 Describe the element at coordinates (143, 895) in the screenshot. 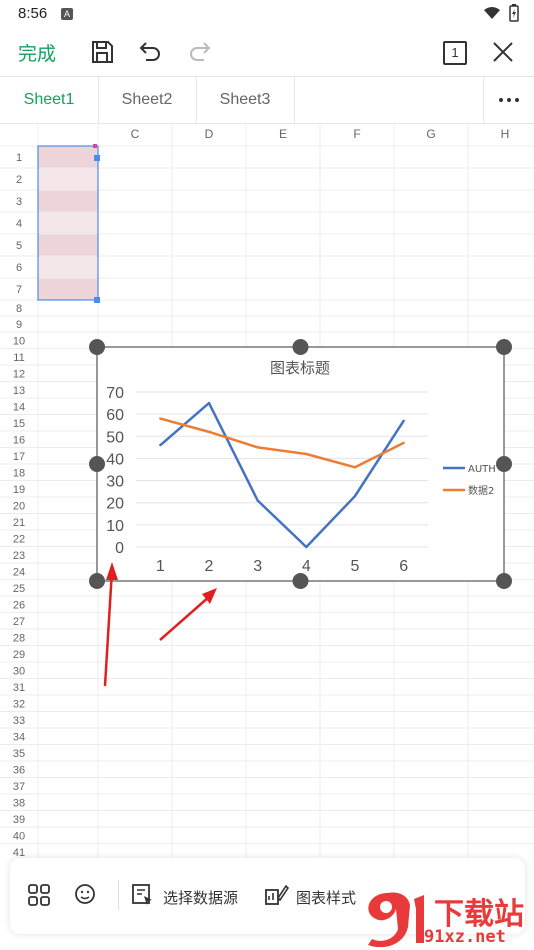

I see `select-data-icon` at that location.